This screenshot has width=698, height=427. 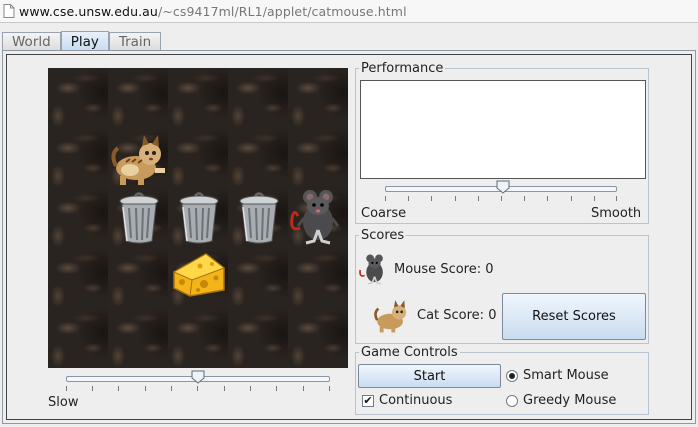 I want to click on cat-score-text: Cat Score: 0, so click(x=457, y=315).